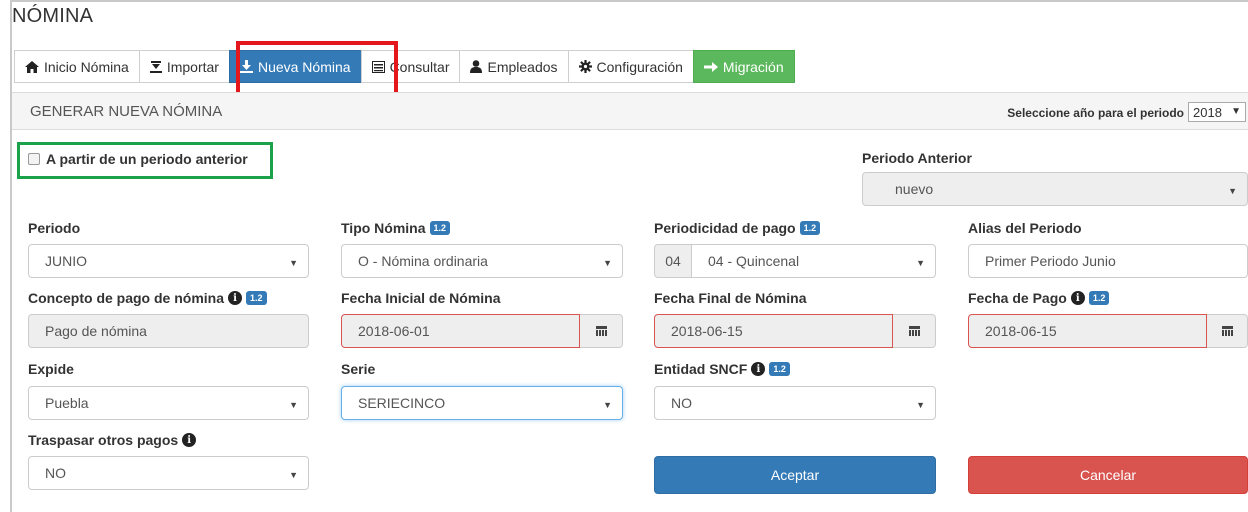 The height and width of the screenshot is (512, 1248). What do you see at coordinates (914, 189) in the screenshot?
I see `select-value: nuevo` at bounding box center [914, 189].